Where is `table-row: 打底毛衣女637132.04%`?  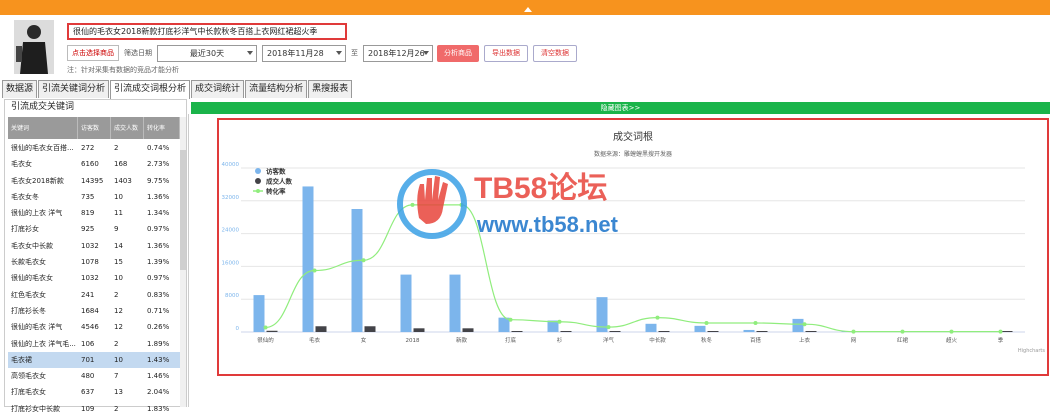 table-row: 打底毛衣女637132.04% is located at coordinates (94, 392).